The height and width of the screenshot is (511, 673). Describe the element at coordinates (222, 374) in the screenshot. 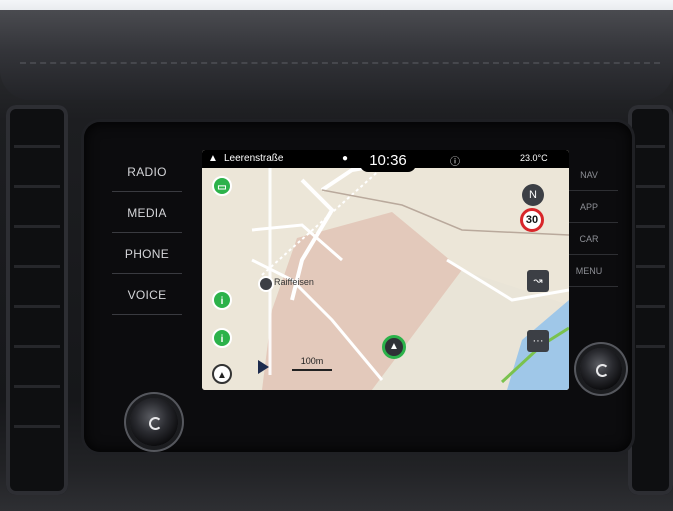

I see `compass-arrow-icon: ▲` at that location.